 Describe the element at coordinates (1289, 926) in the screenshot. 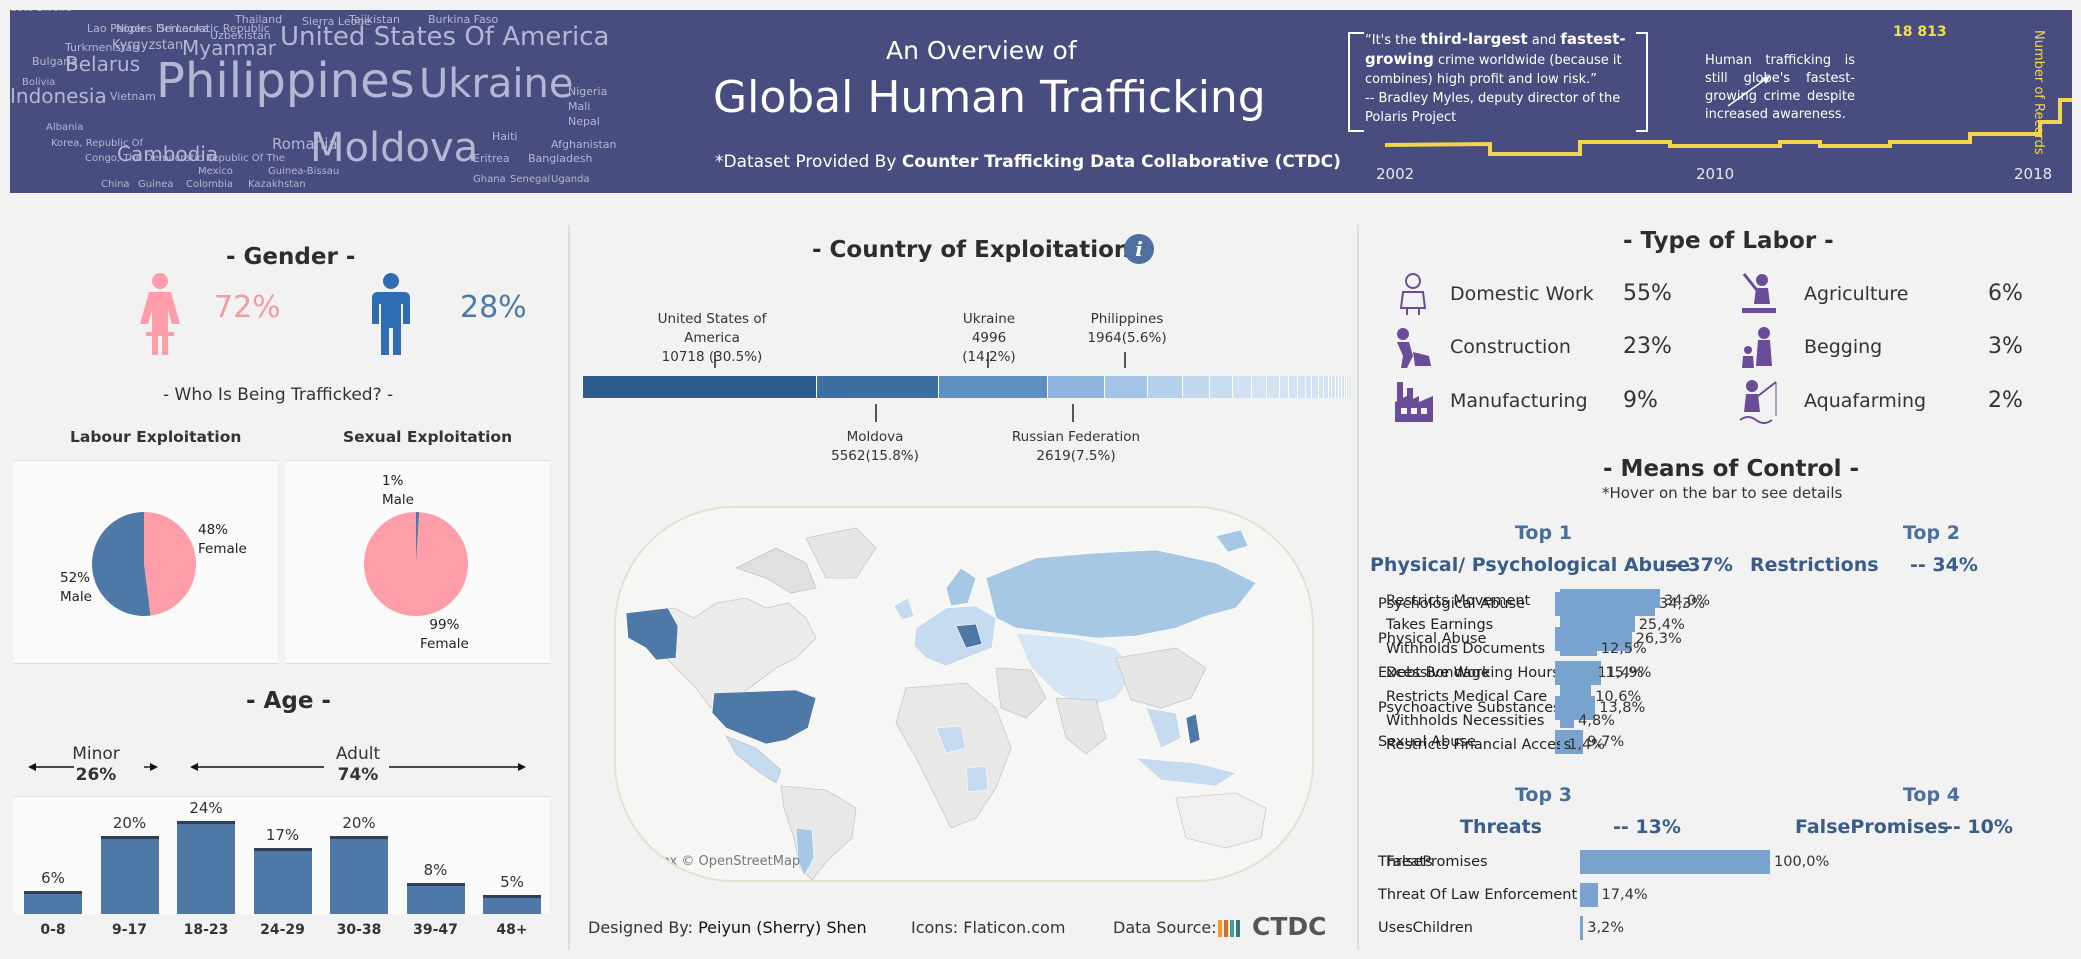

I see `ctdc-logo-text: CTDC` at that location.